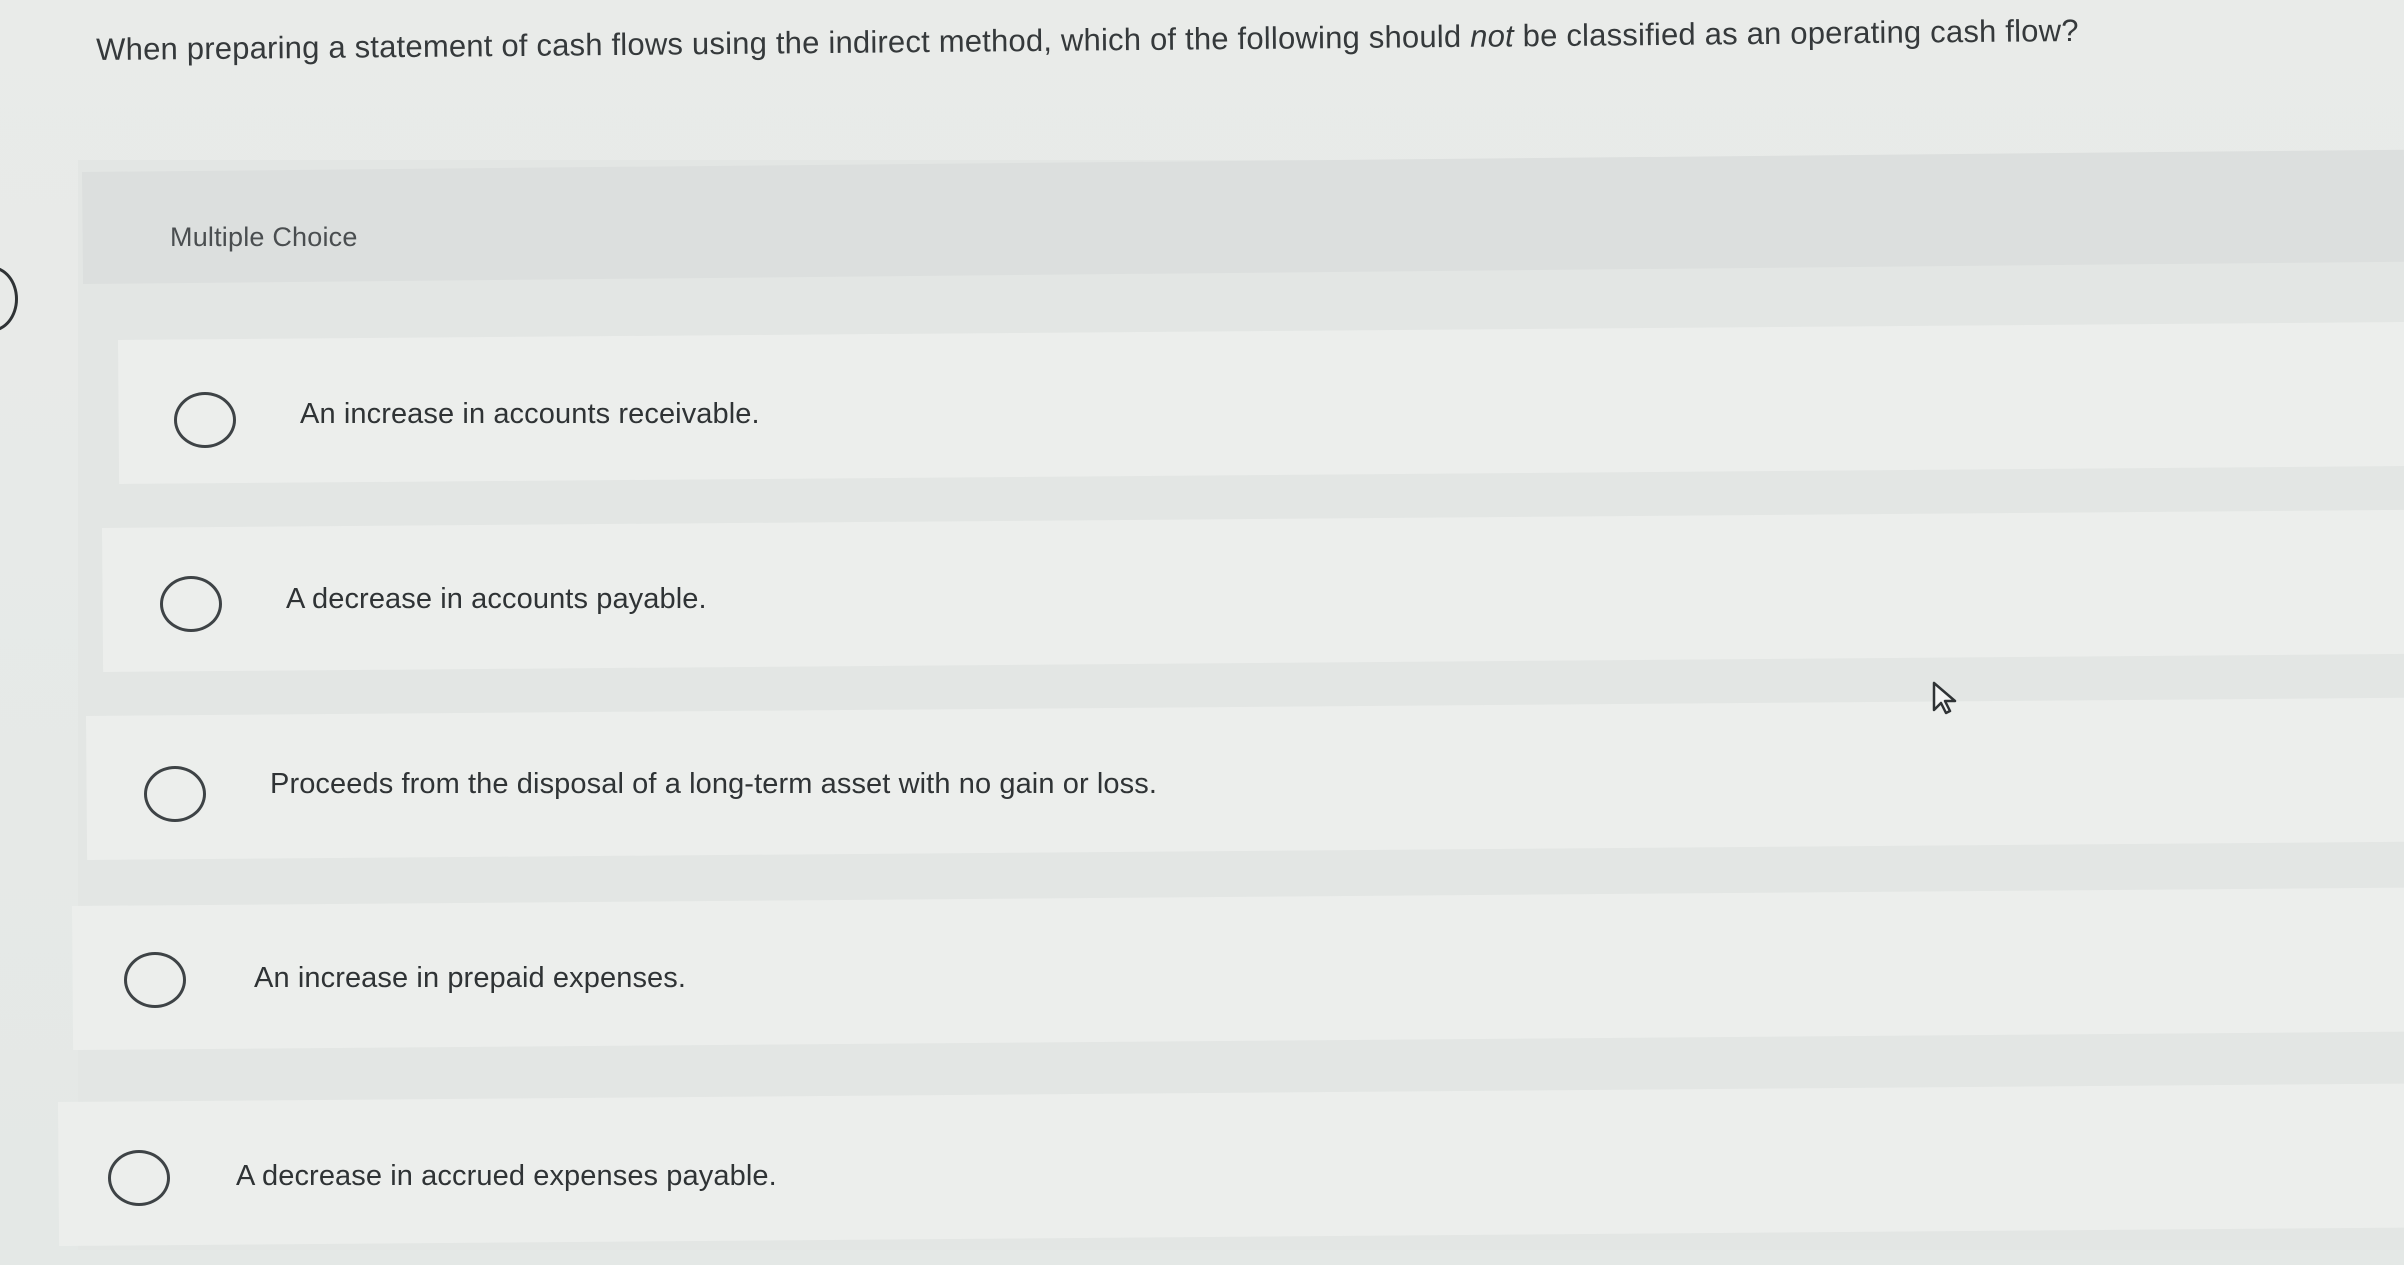 The width and height of the screenshot is (2404, 1265). What do you see at coordinates (264, 237) in the screenshot?
I see `multiple-choice-label: Multiple Choice` at bounding box center [264, 237].